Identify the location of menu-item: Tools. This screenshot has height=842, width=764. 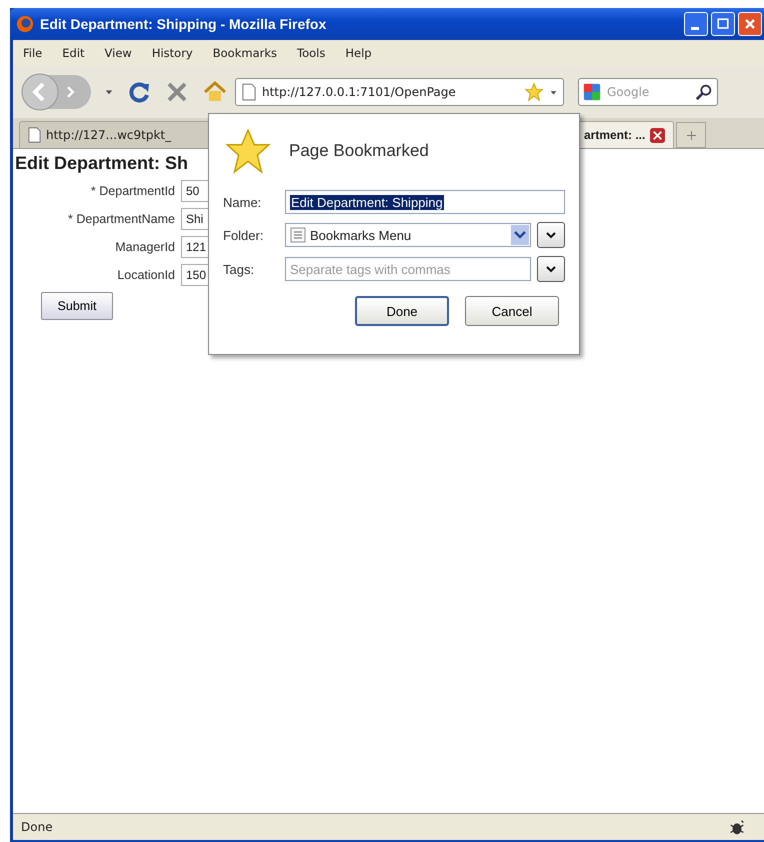
(311, 53).